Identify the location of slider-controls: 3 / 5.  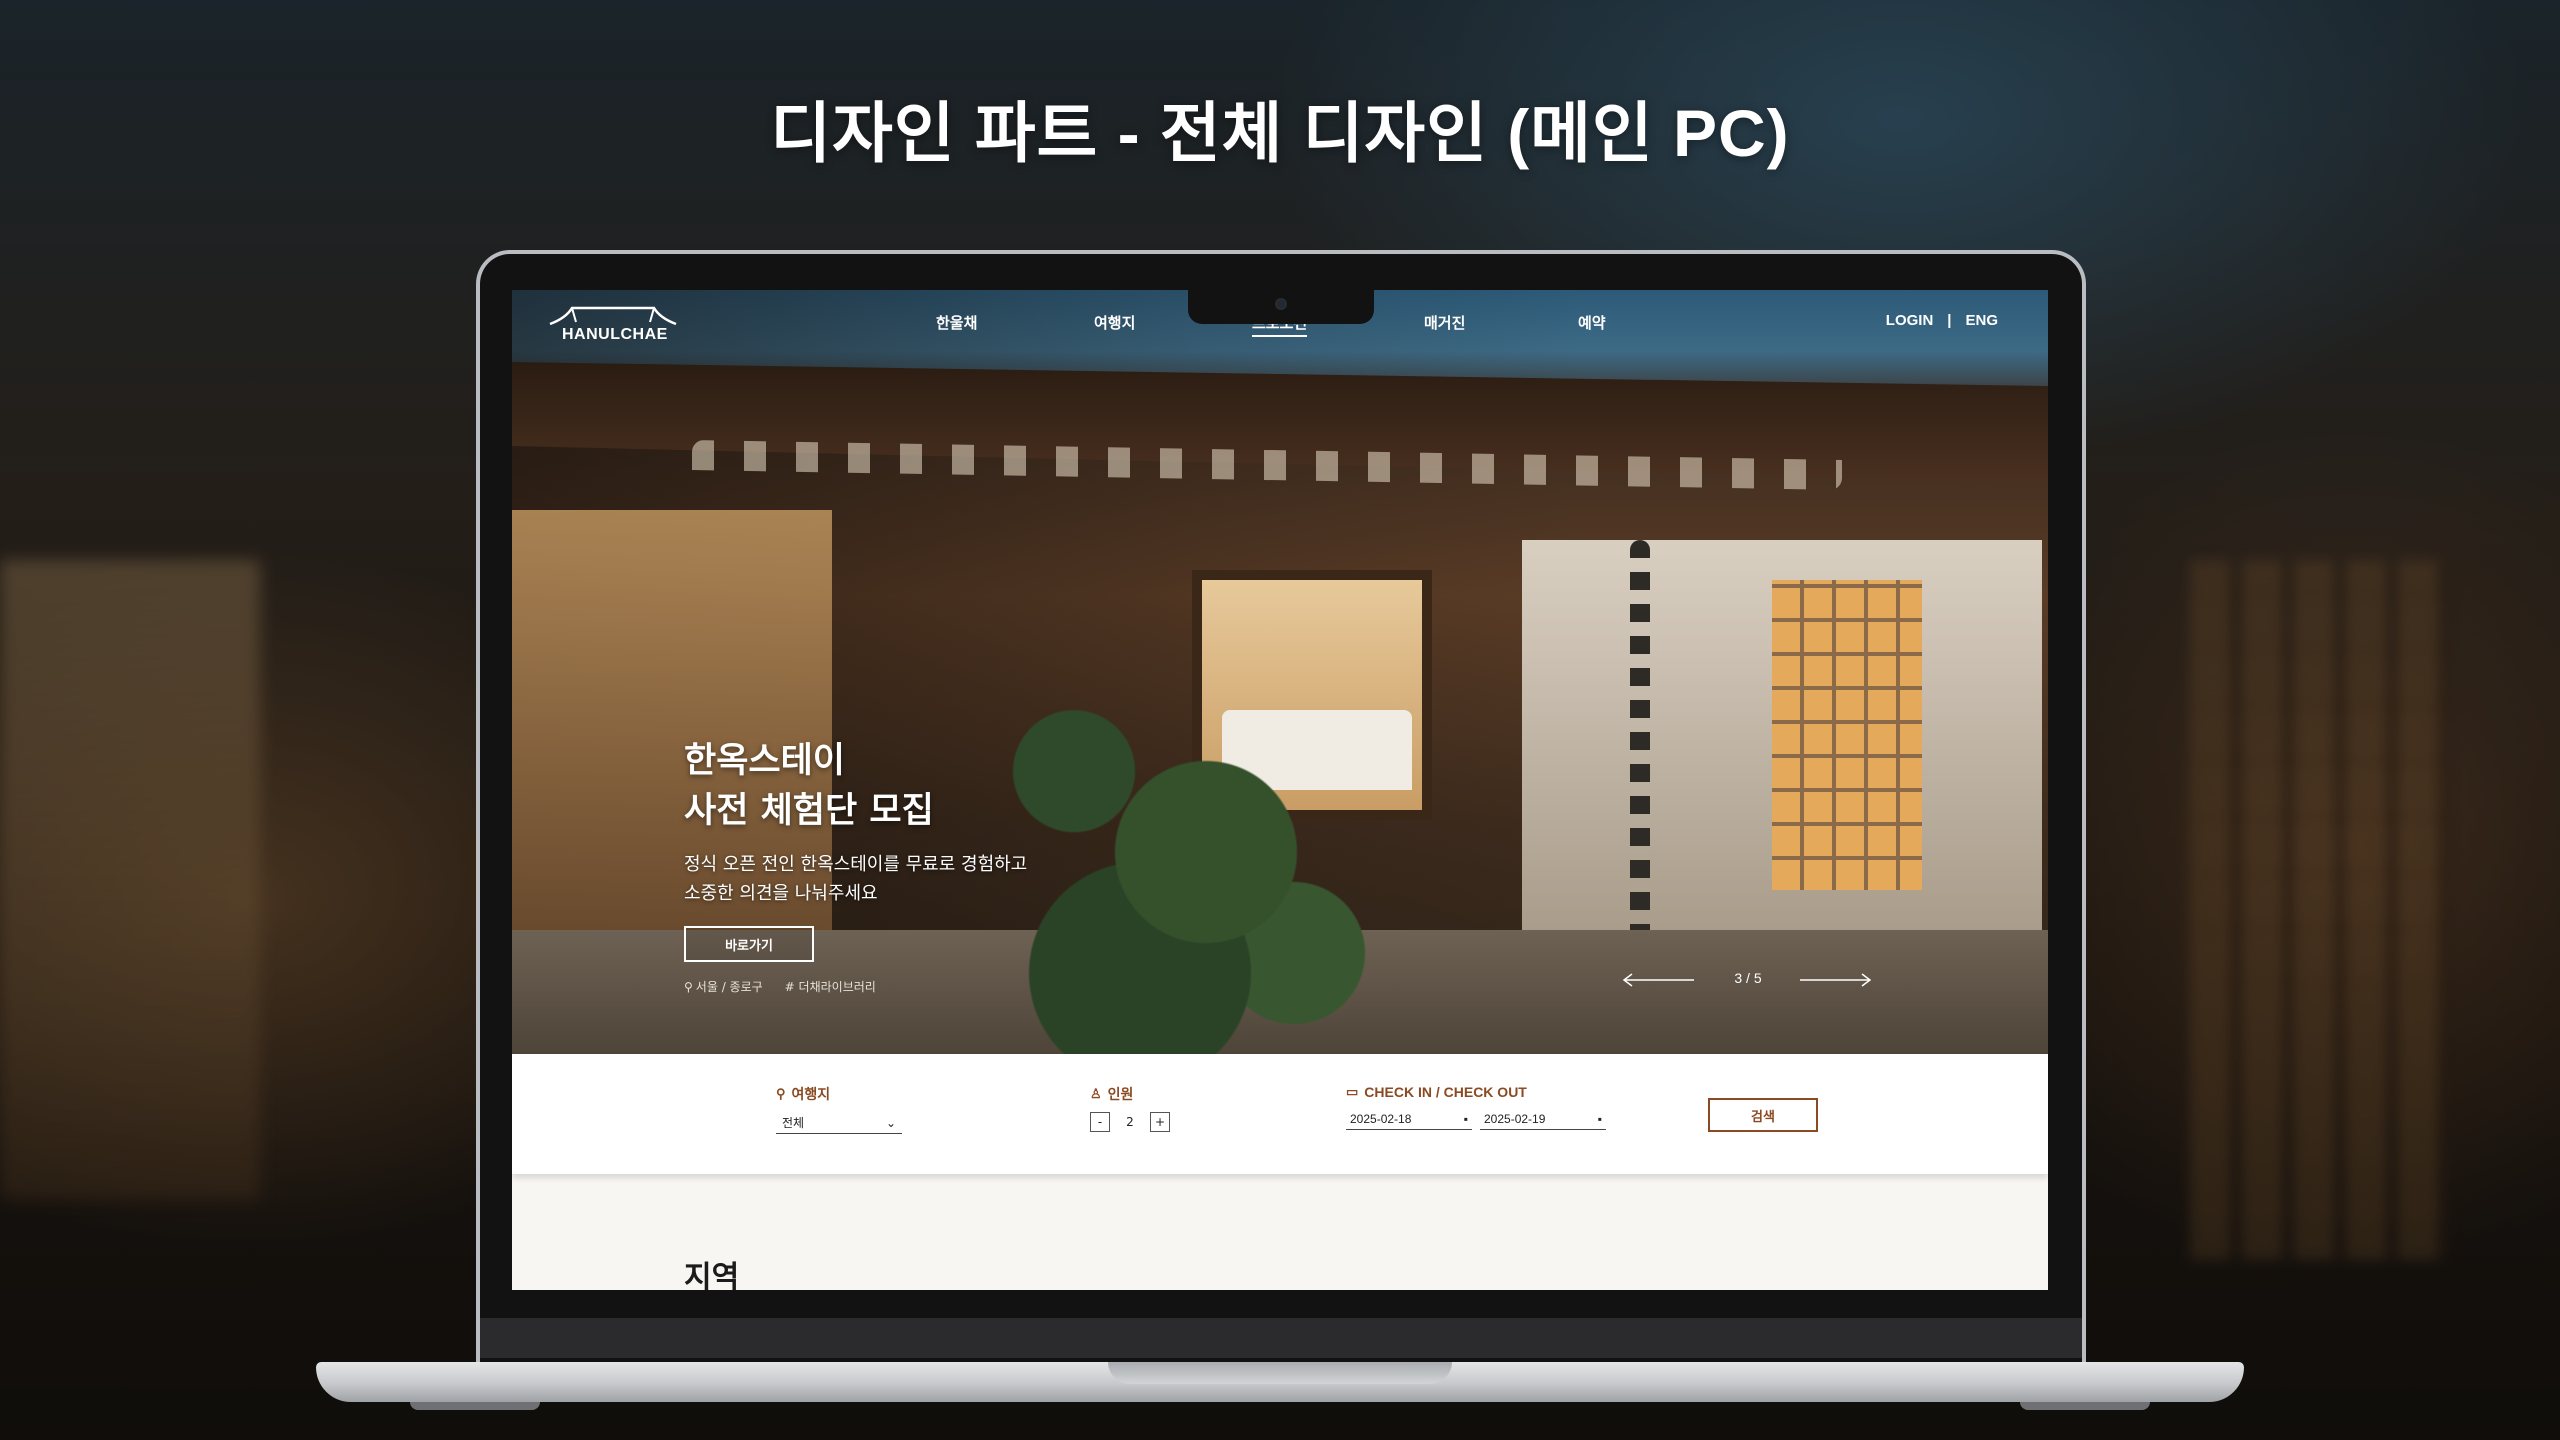
(1747, 980).